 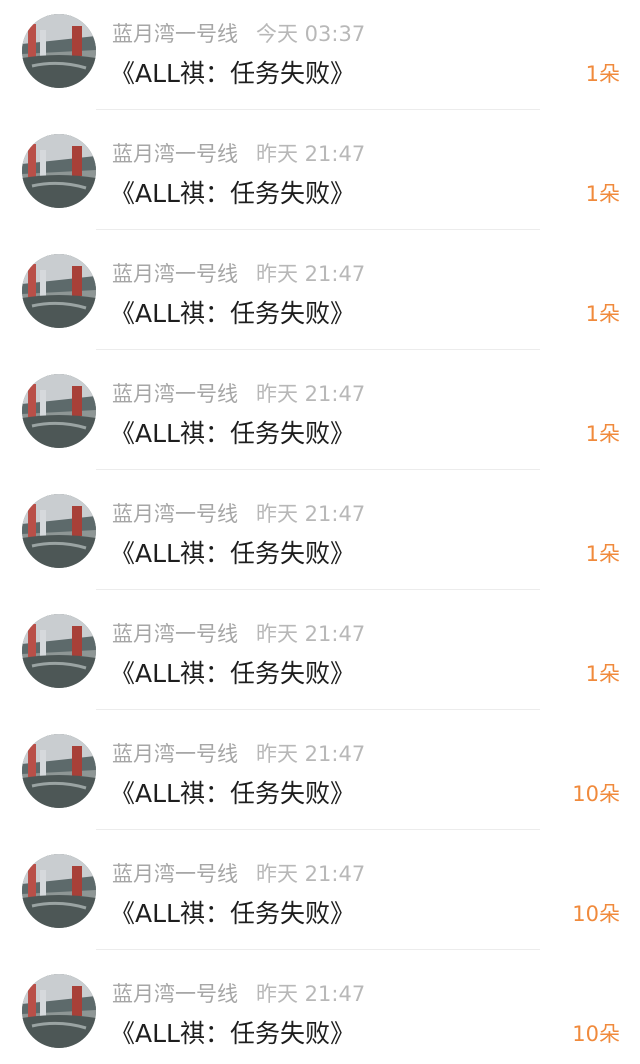 I want to click on message-row: 蓝月湾一号线 今天 03:37 《ALL祺：任务失败》 1朵, so click(x=320, y=60).